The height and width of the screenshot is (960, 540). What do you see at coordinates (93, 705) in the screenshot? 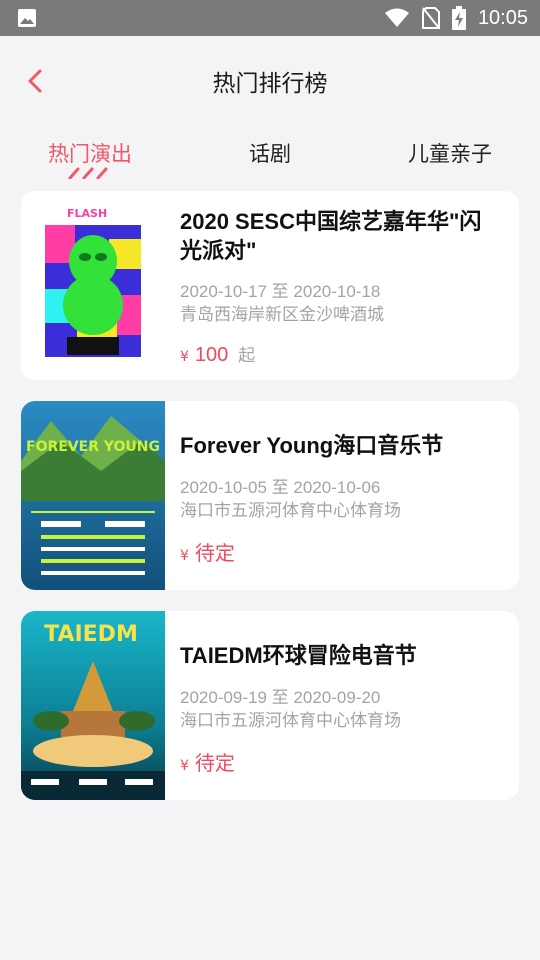
I see `event-poster: TAIEDM` at bounding box center [93, 705].